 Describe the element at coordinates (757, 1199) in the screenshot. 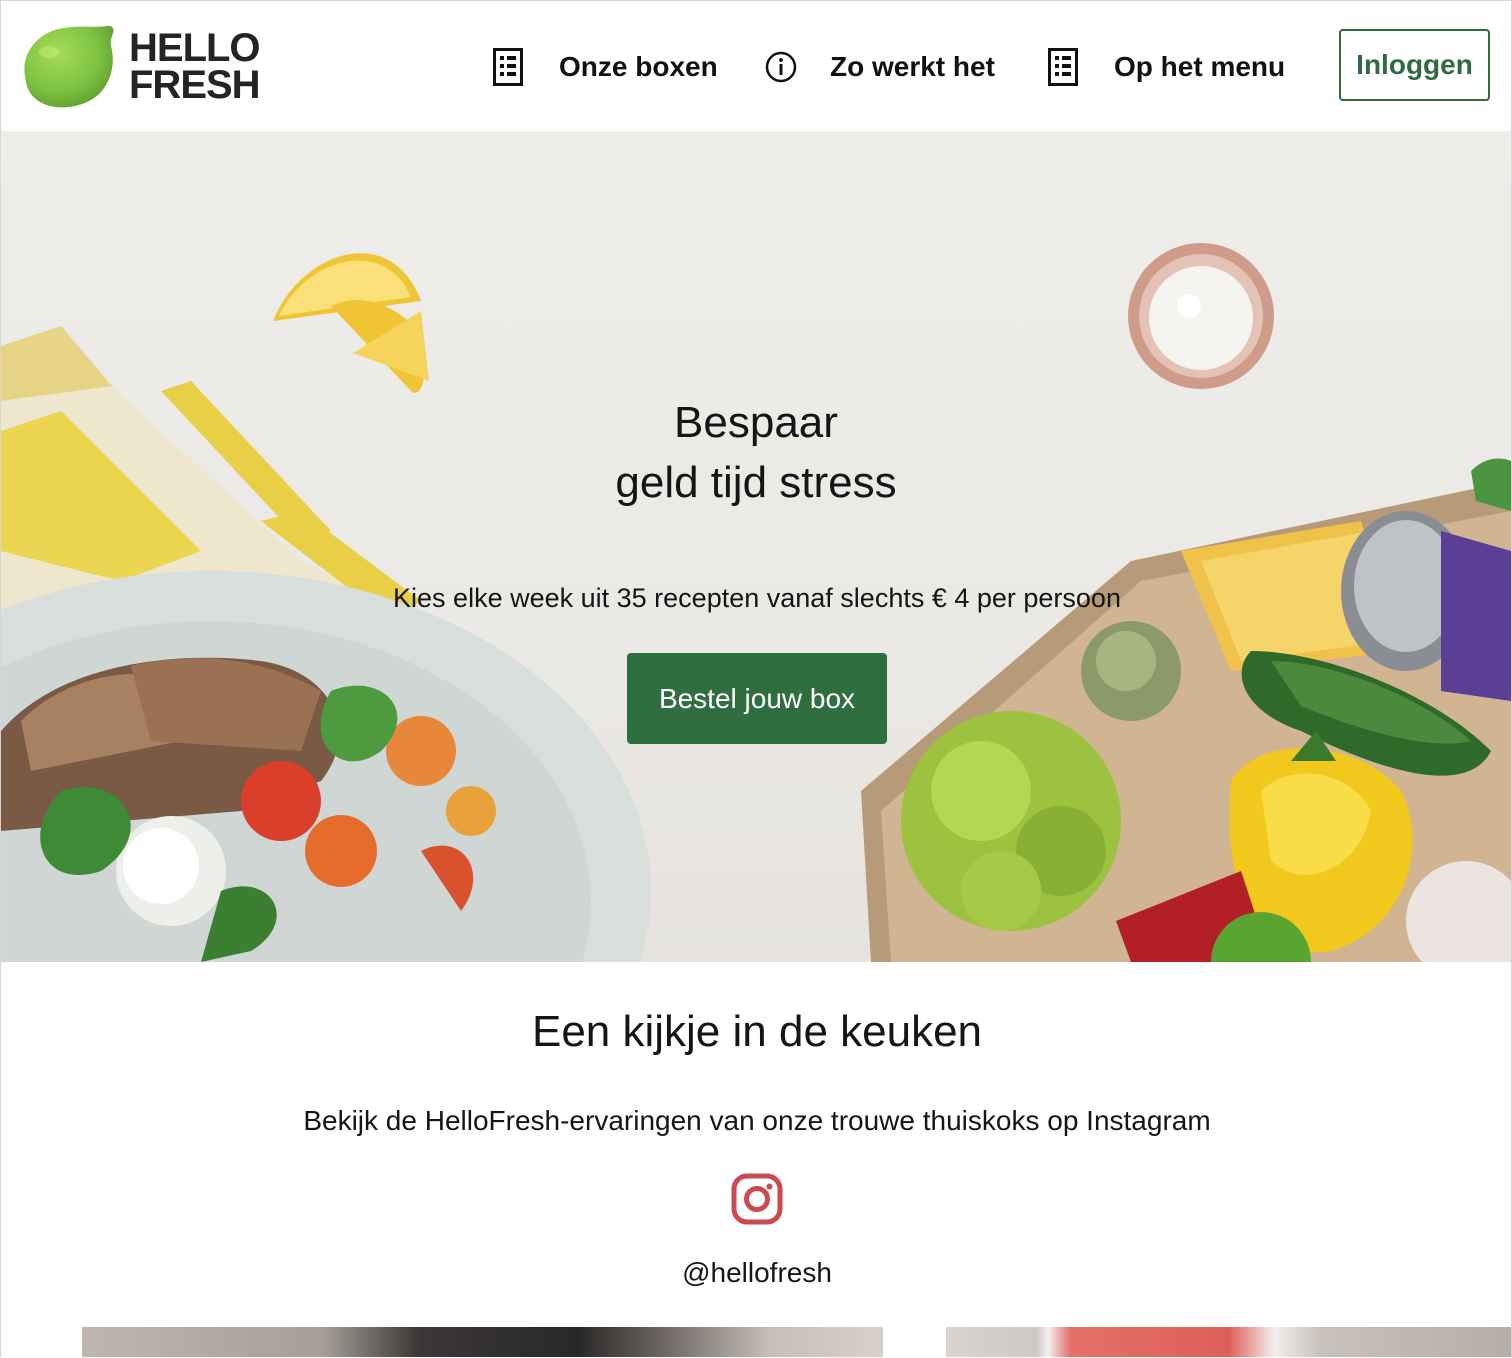

I see `instagram-icon` at that location.